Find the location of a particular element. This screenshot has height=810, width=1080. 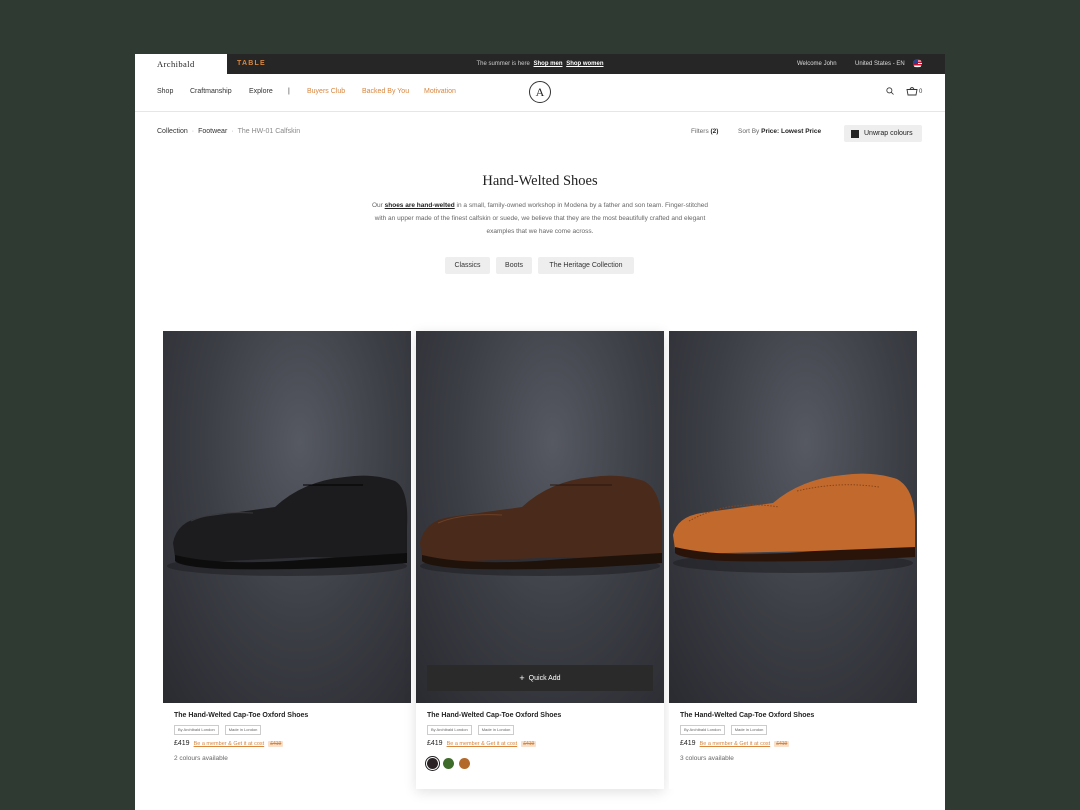

sort-dropdown: Sort By Price: Lowest Price is located at coordinates (779, 131).